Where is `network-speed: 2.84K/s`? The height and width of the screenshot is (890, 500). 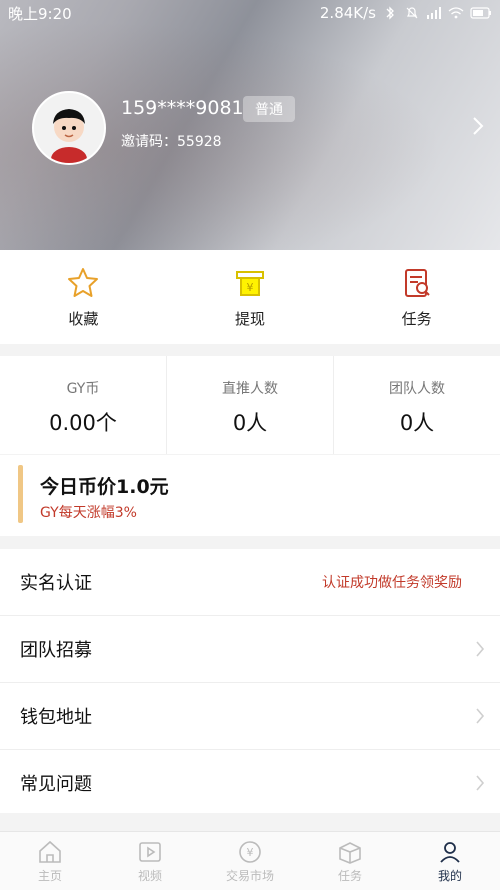 network-speed: 2.84K/s is located at coordinates (347, 13).